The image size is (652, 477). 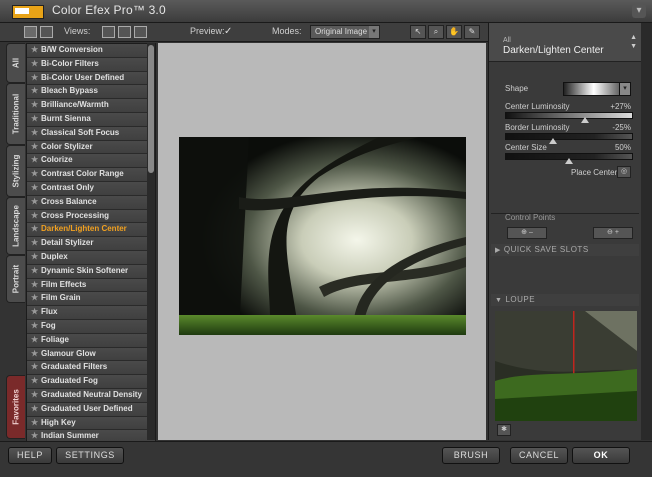 I want to click on filter-list-item: ★ B/W Conversion, so click(x=91, y=51).